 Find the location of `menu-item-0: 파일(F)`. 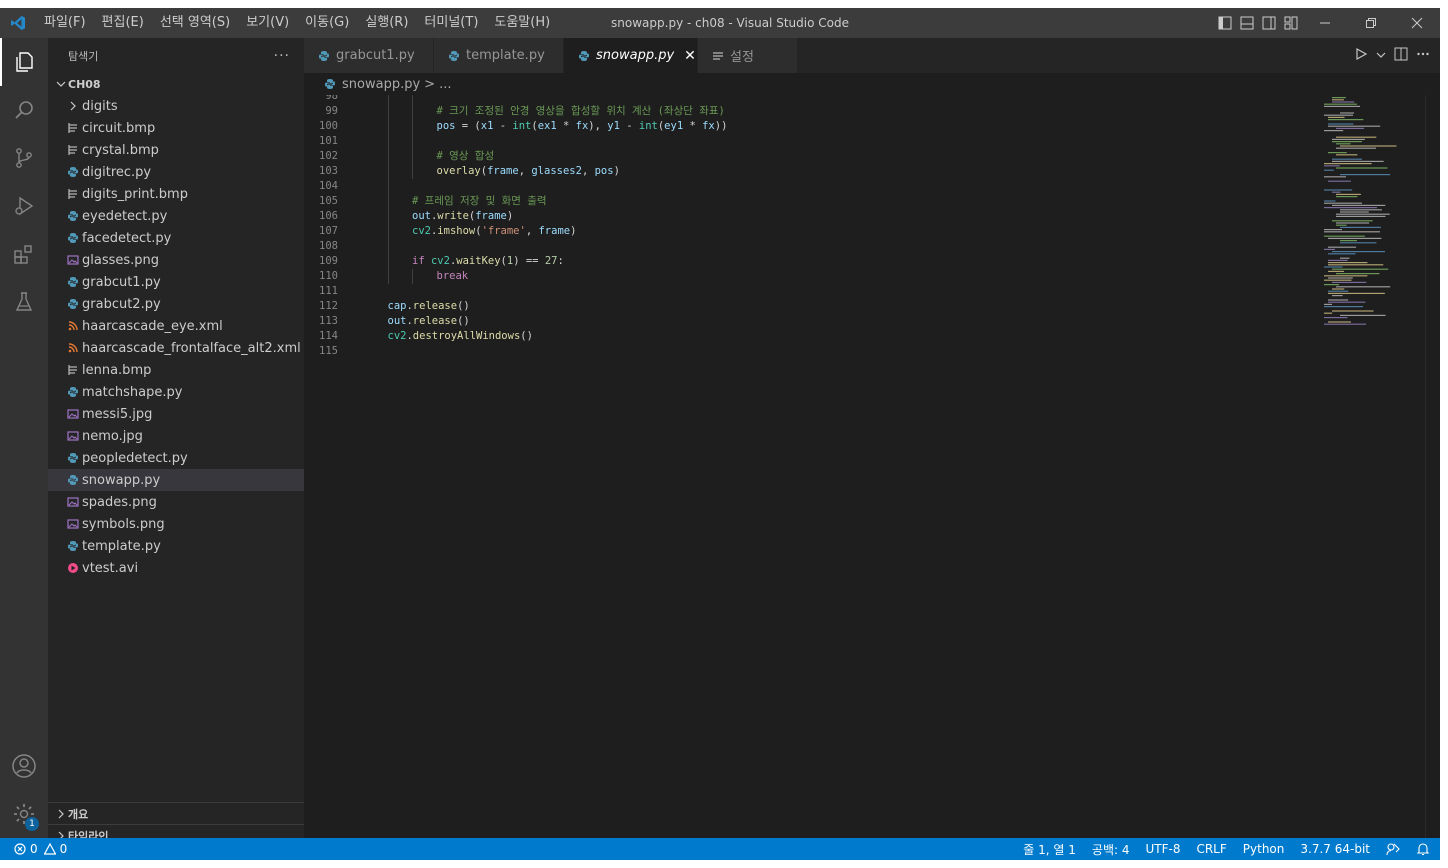

menu-item-0: 파일(F) is located at coordinates (65, 23).